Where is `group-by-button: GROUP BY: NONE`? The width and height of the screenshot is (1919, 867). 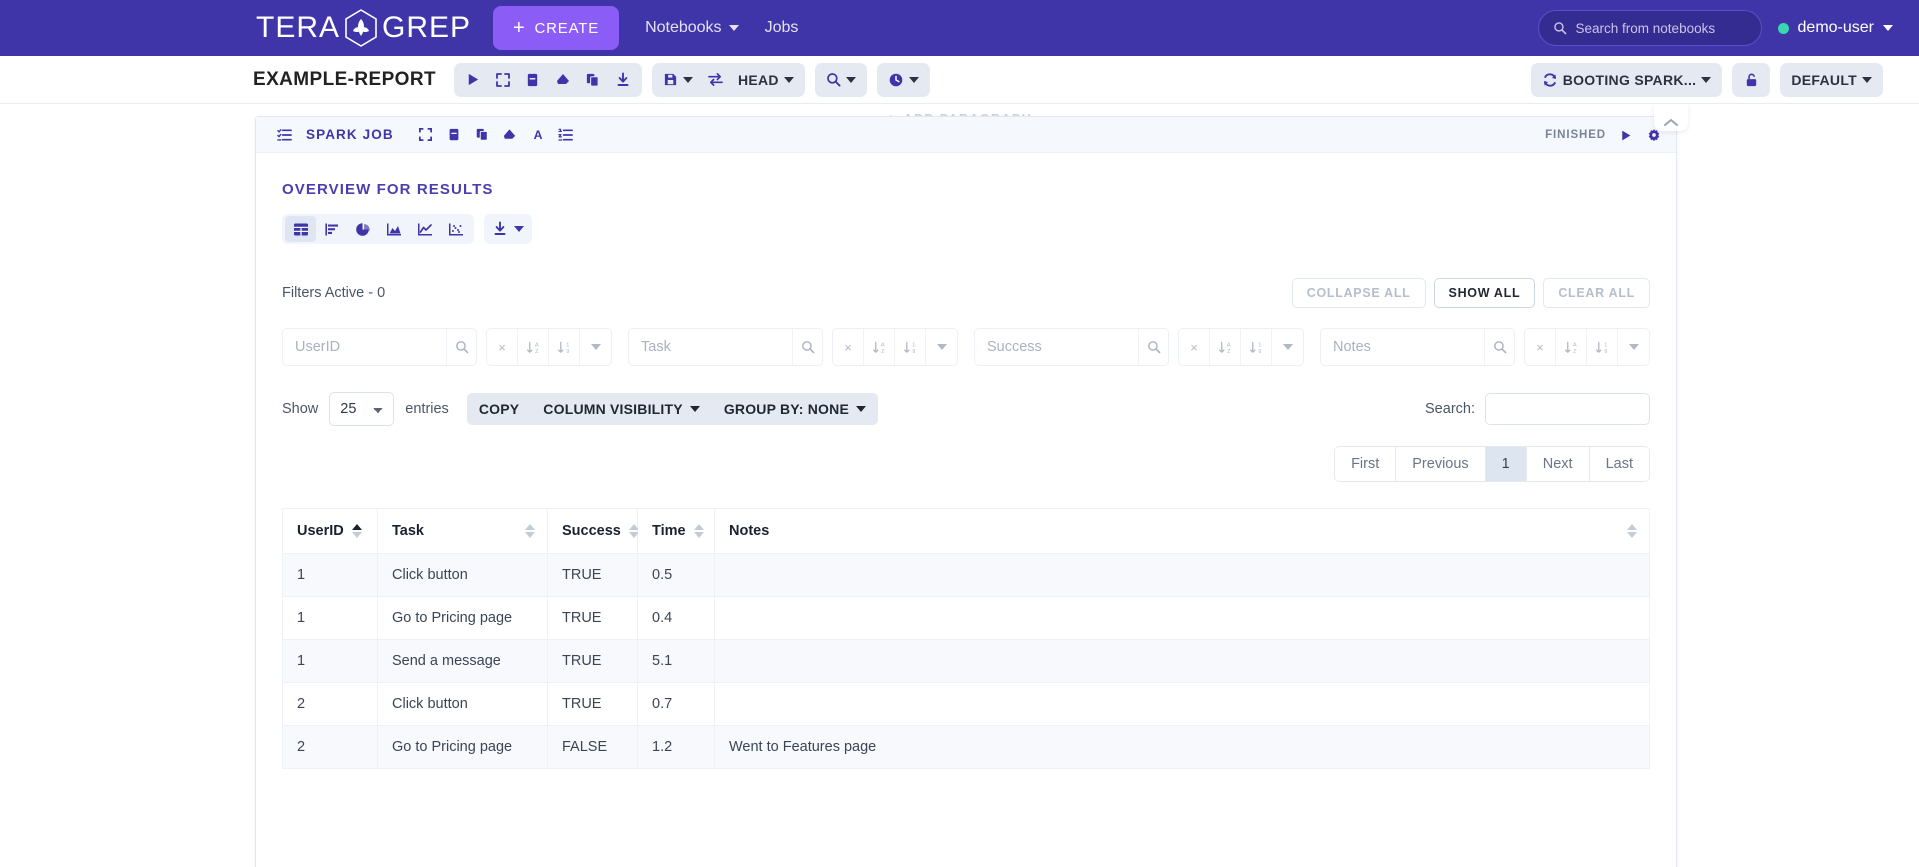 group-by-button: GROUP BY: NONE is located at coordinates (795, 409).